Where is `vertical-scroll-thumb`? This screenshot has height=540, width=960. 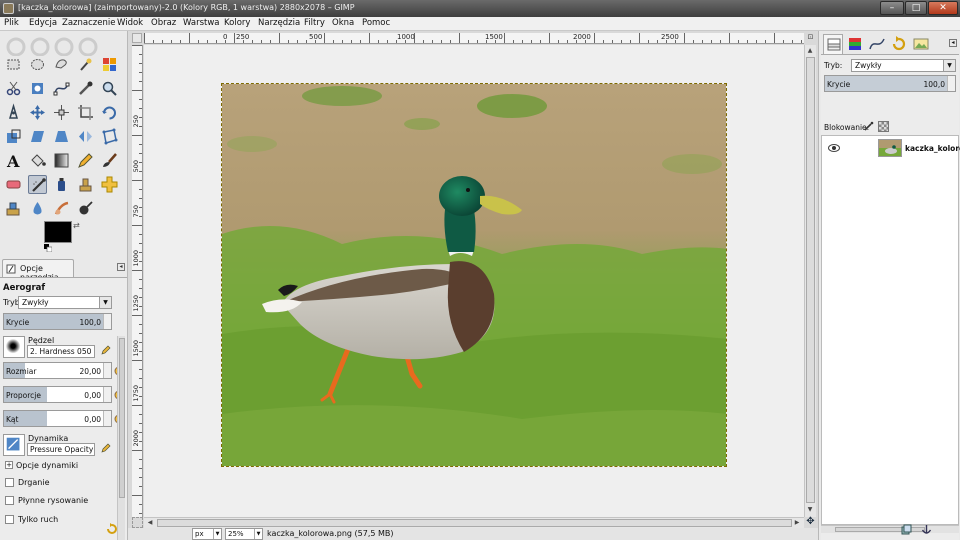 vertical-scroll-thumb is located at coordinates (810, 280).